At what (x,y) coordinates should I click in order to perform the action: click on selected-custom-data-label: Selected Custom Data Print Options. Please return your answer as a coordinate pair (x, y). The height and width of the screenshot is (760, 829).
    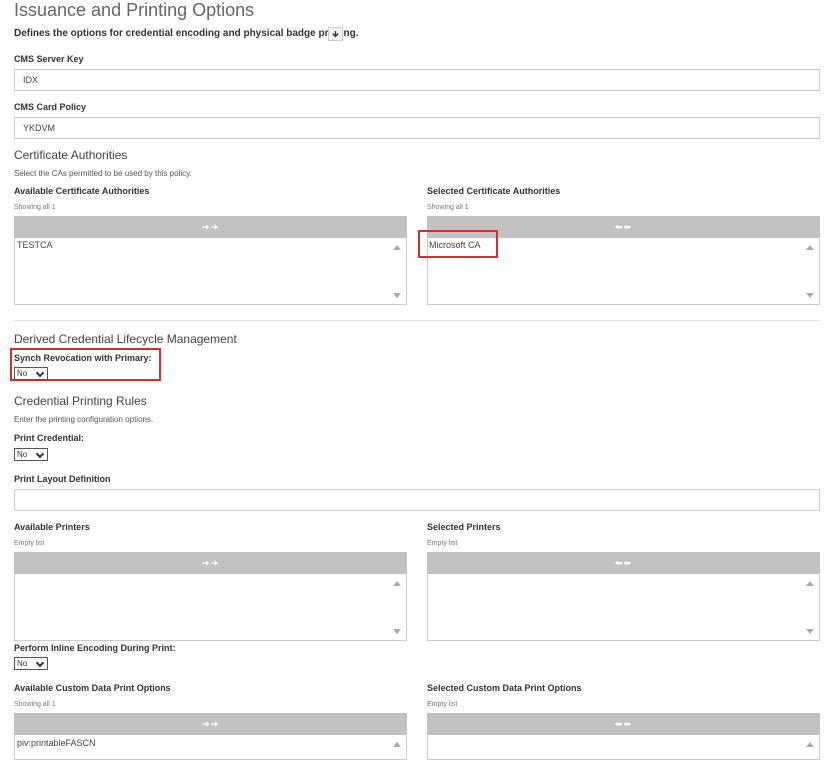
    Looking at the image, I should click on (504, 688).